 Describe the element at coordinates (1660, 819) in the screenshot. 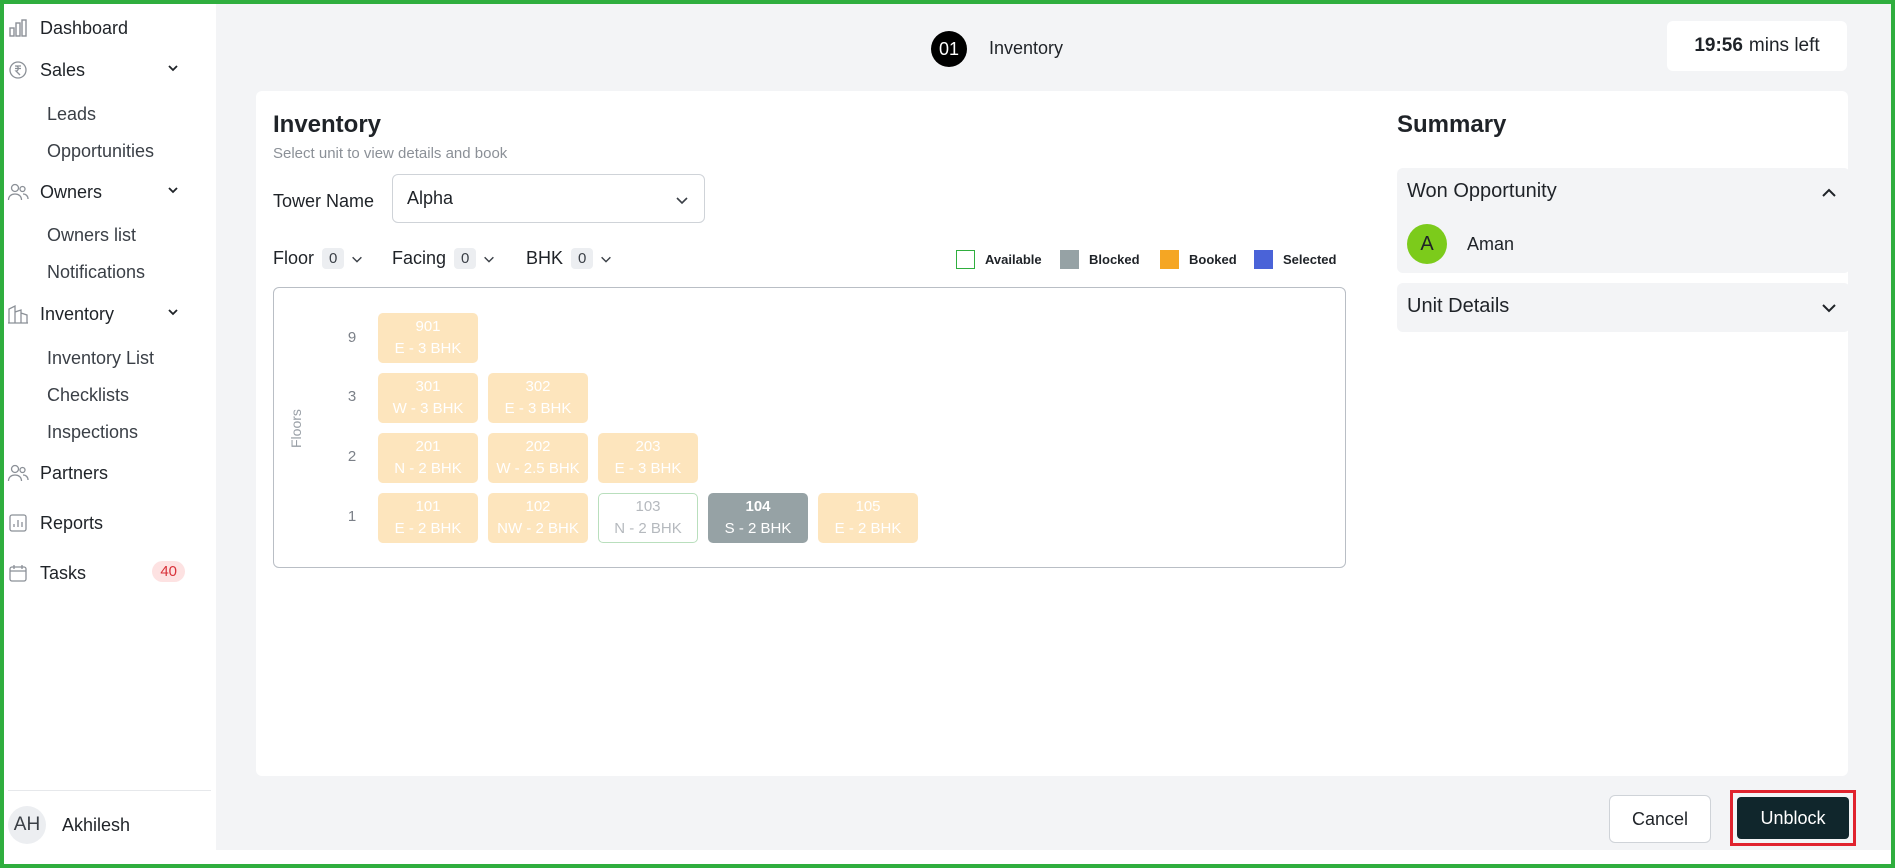

I see `cancel-button: Cancel` at that location.